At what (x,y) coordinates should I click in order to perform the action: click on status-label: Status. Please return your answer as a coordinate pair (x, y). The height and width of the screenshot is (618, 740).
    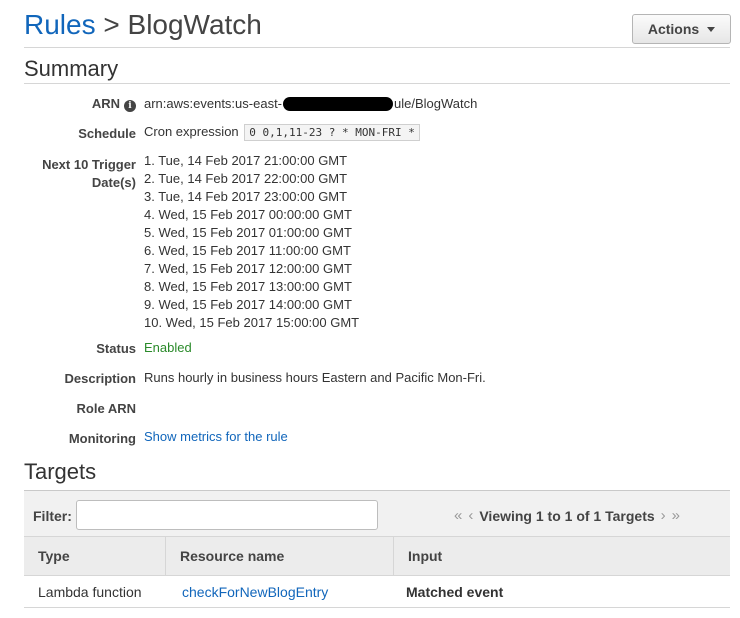
    Looking at the image, I should click on (116, 348).